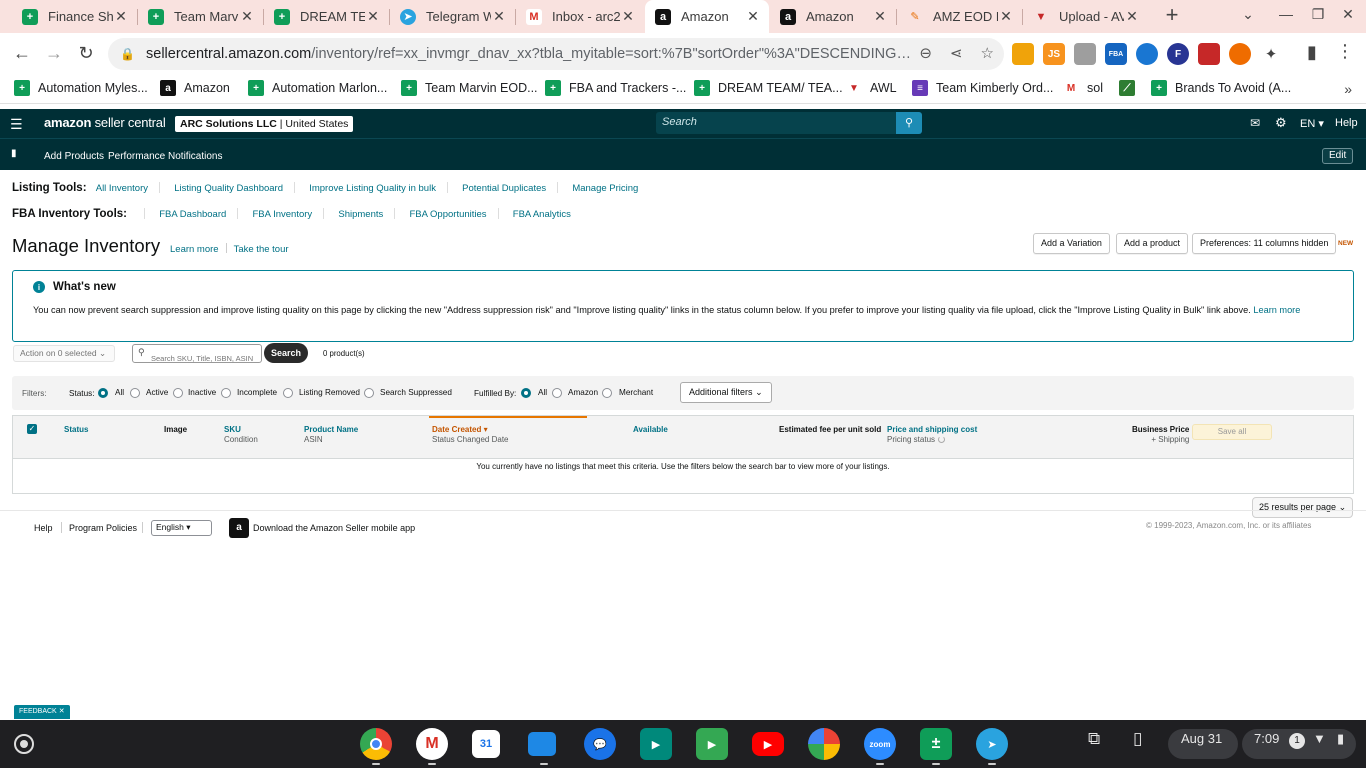  What do you see at coordinates (197, 353) in the screenshot?
I see `inventory-search-field: ⚲` at bounding box center [197, 353].